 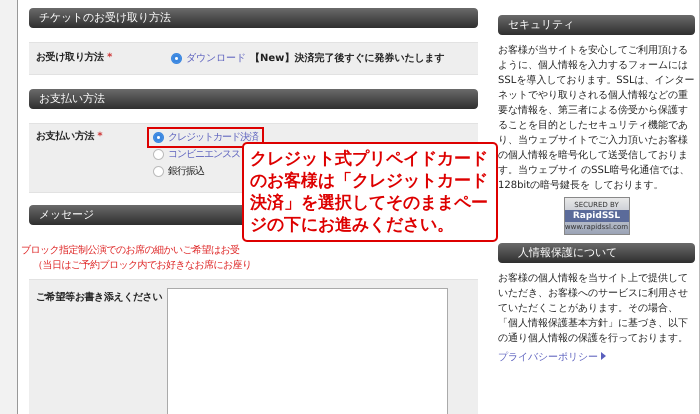 What do you see at coordinates (142, 265) in the screenshot?
I see `notice-text: （当日はご予約ブロック内でお好きなお席にお座り` at bounding box center [142, 265].